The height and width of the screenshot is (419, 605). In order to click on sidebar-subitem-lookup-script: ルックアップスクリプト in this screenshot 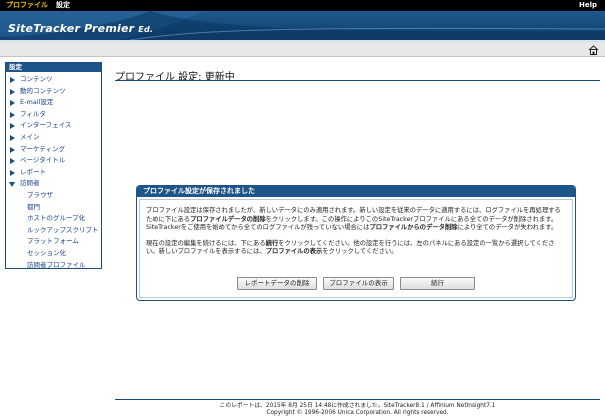, I will do `click(53, 231)`.